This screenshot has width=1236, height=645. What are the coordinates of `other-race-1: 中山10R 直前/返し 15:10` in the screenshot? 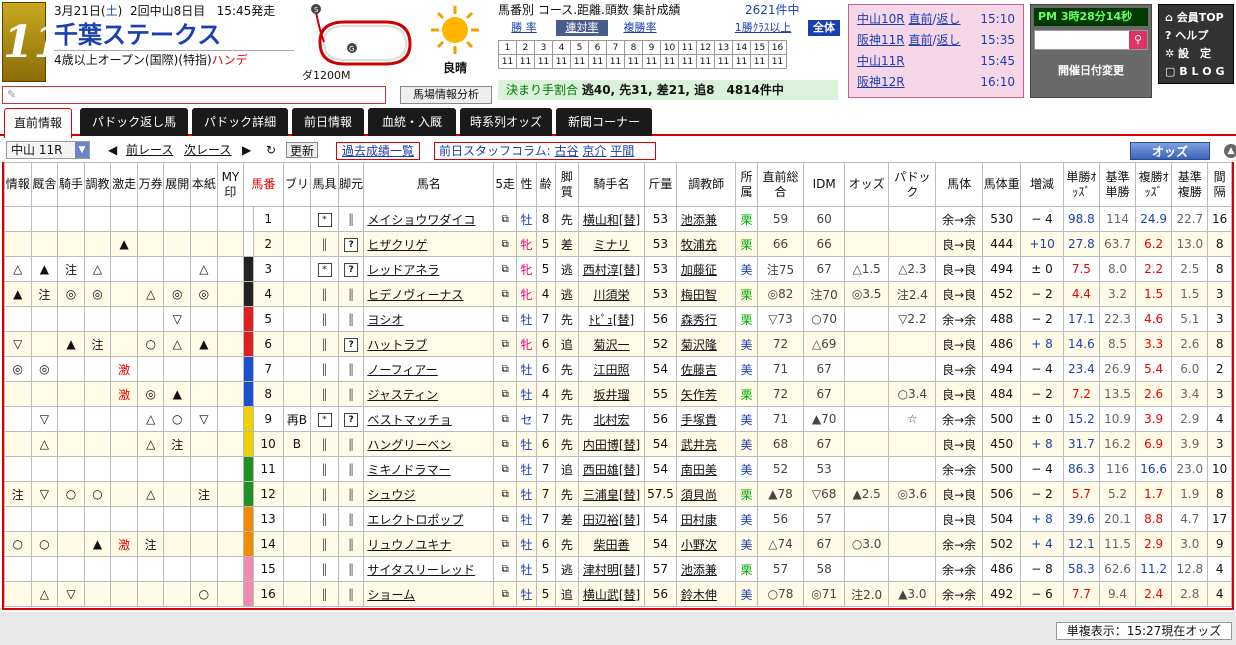 It's located at (936, 19).